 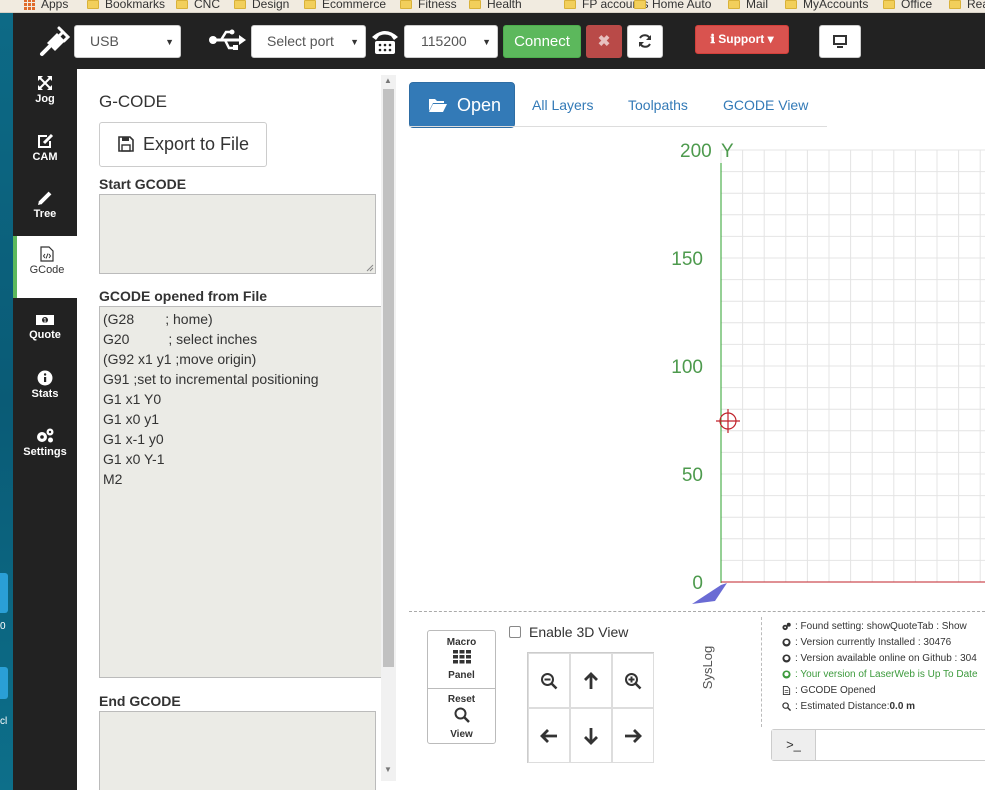 What do you see at coordinates (388, 378) in the screenshot?
I see `scrollbar-thumb` at bounding box center [388, 378].